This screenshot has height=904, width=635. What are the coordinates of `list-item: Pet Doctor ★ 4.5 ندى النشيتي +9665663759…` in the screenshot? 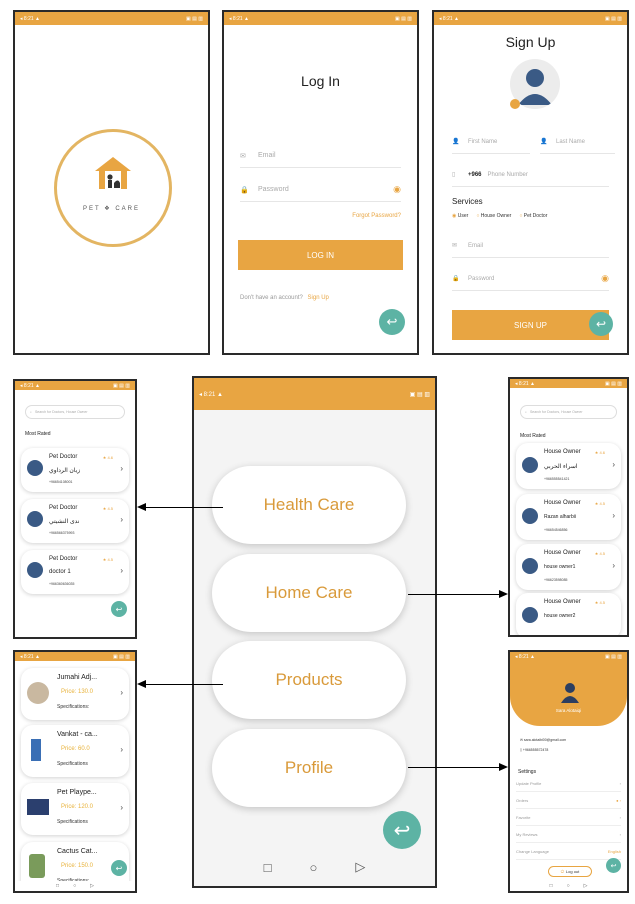 It's located at (75, 521).